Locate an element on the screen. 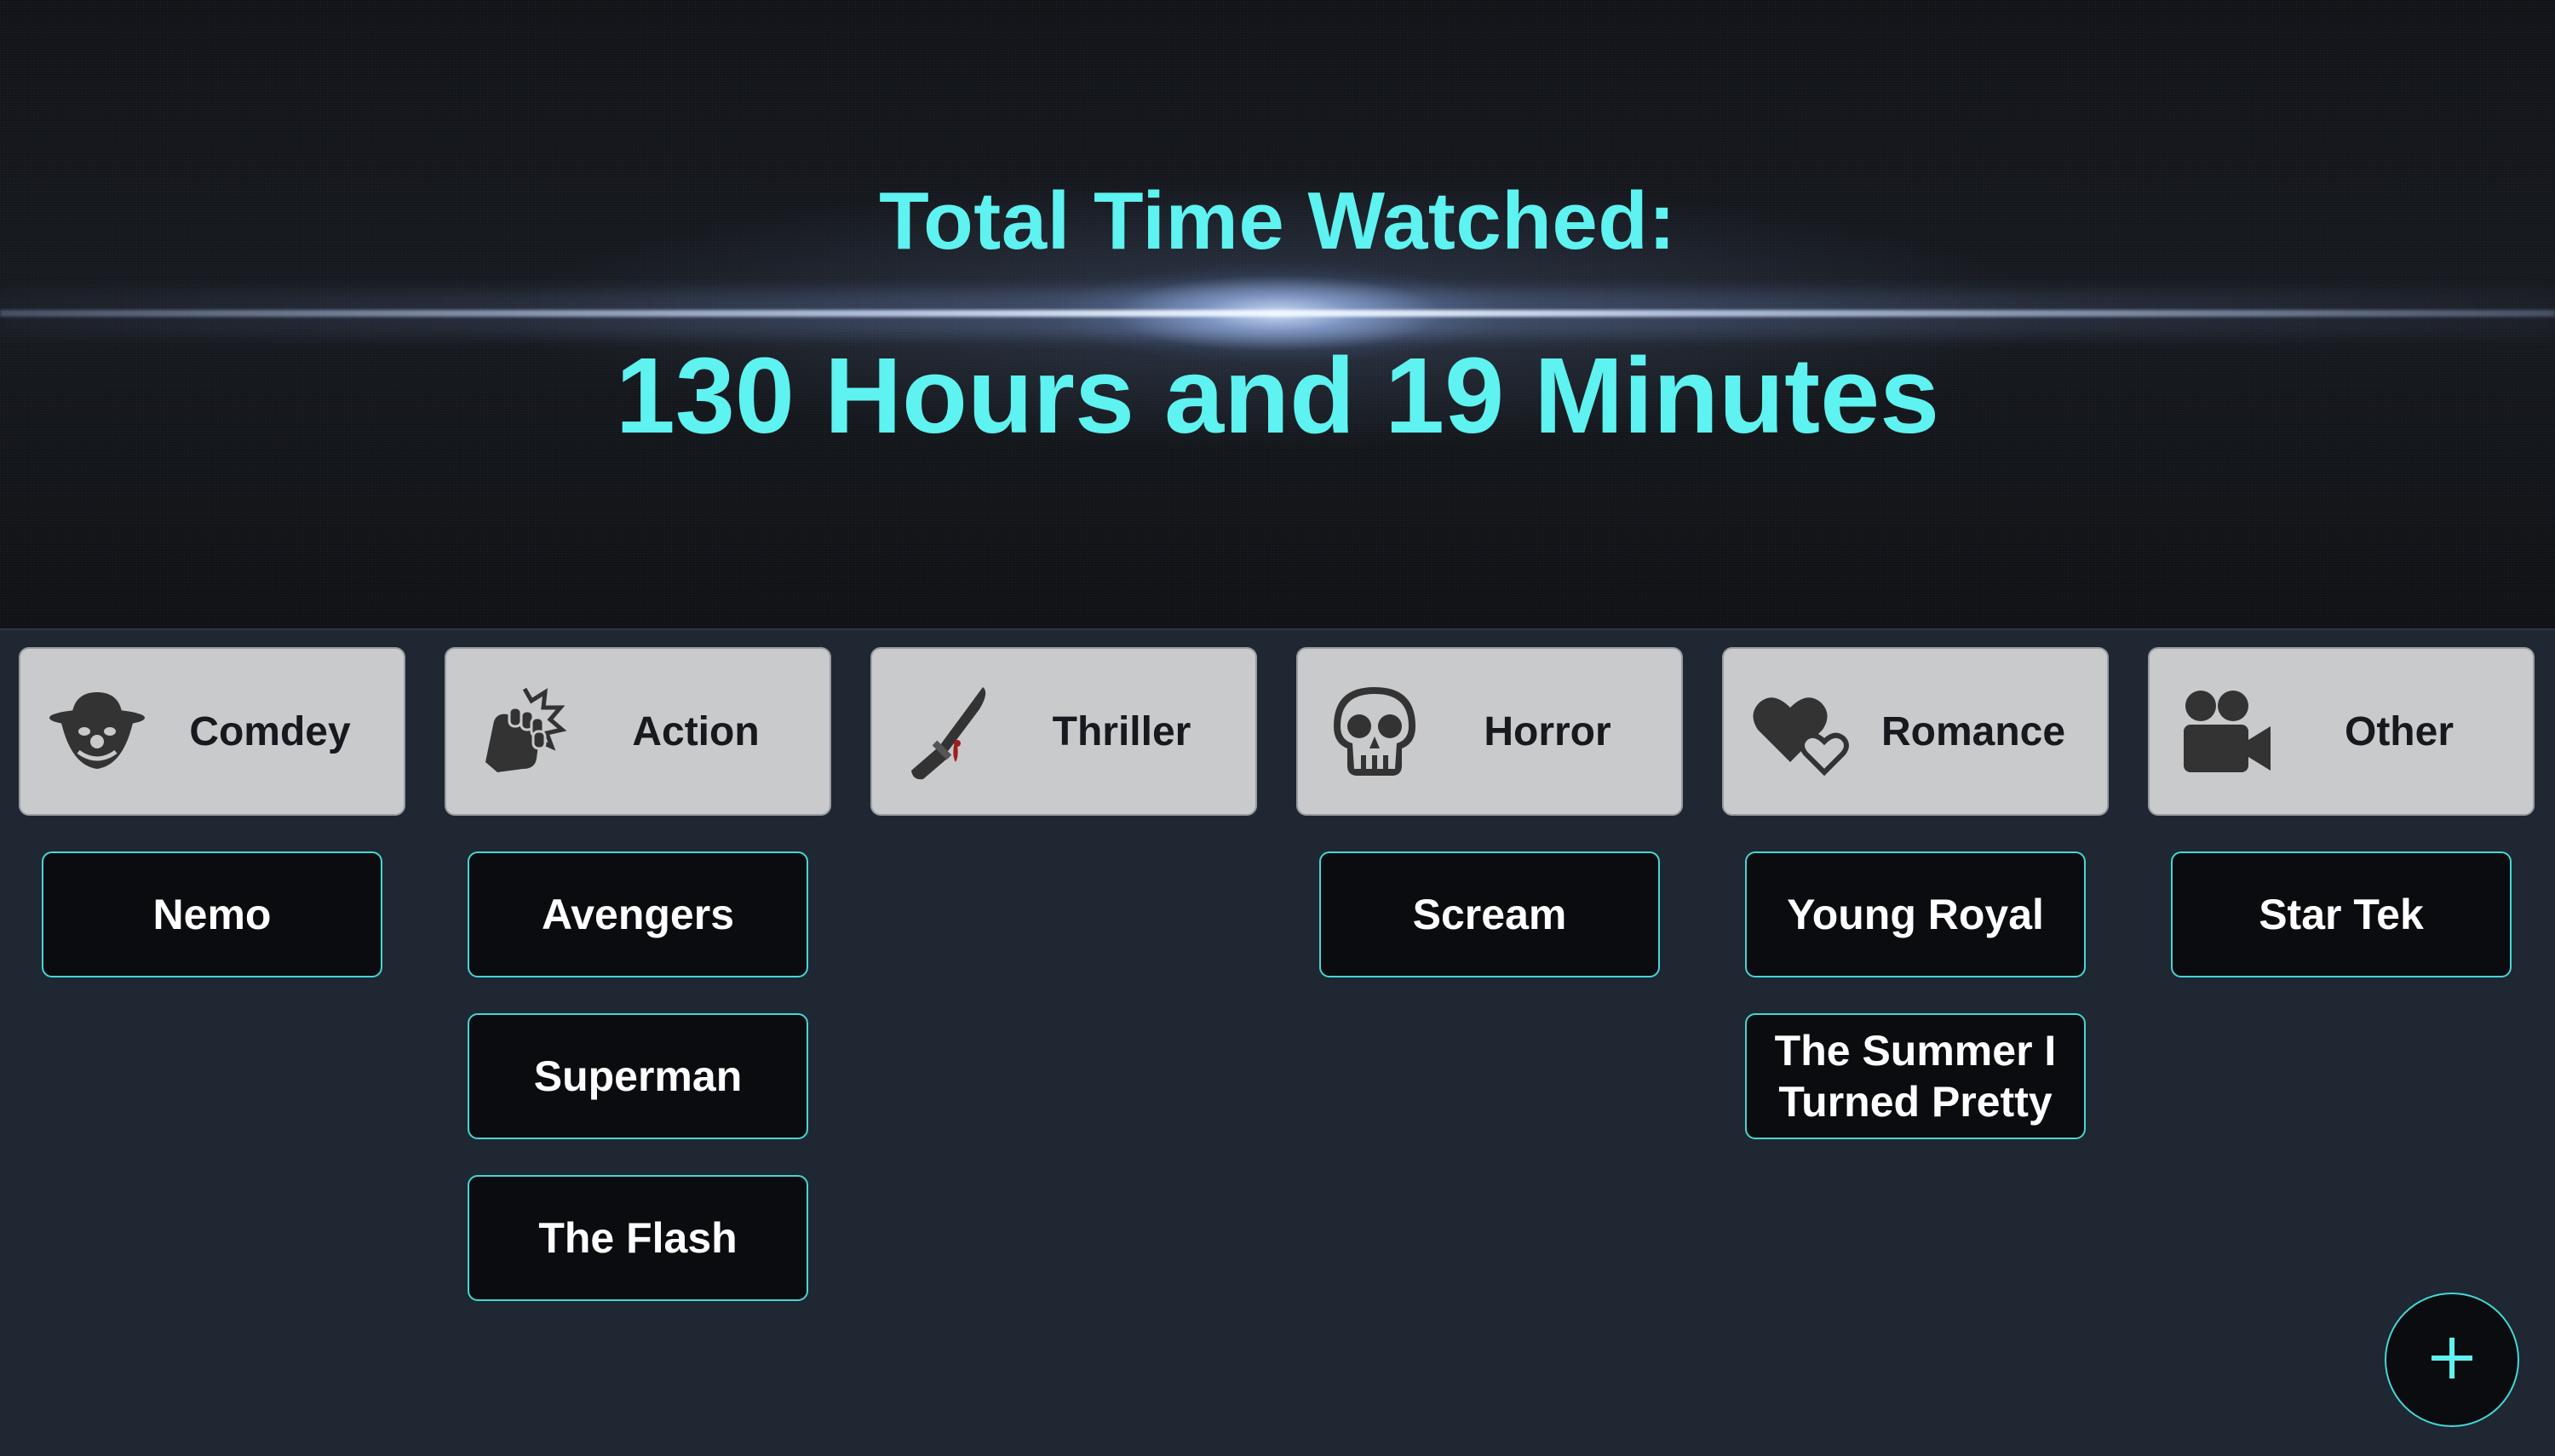 This screenshot has height=1456, width=2555. genre-header-comedy: Comdey is located at coordinates (212, 731).